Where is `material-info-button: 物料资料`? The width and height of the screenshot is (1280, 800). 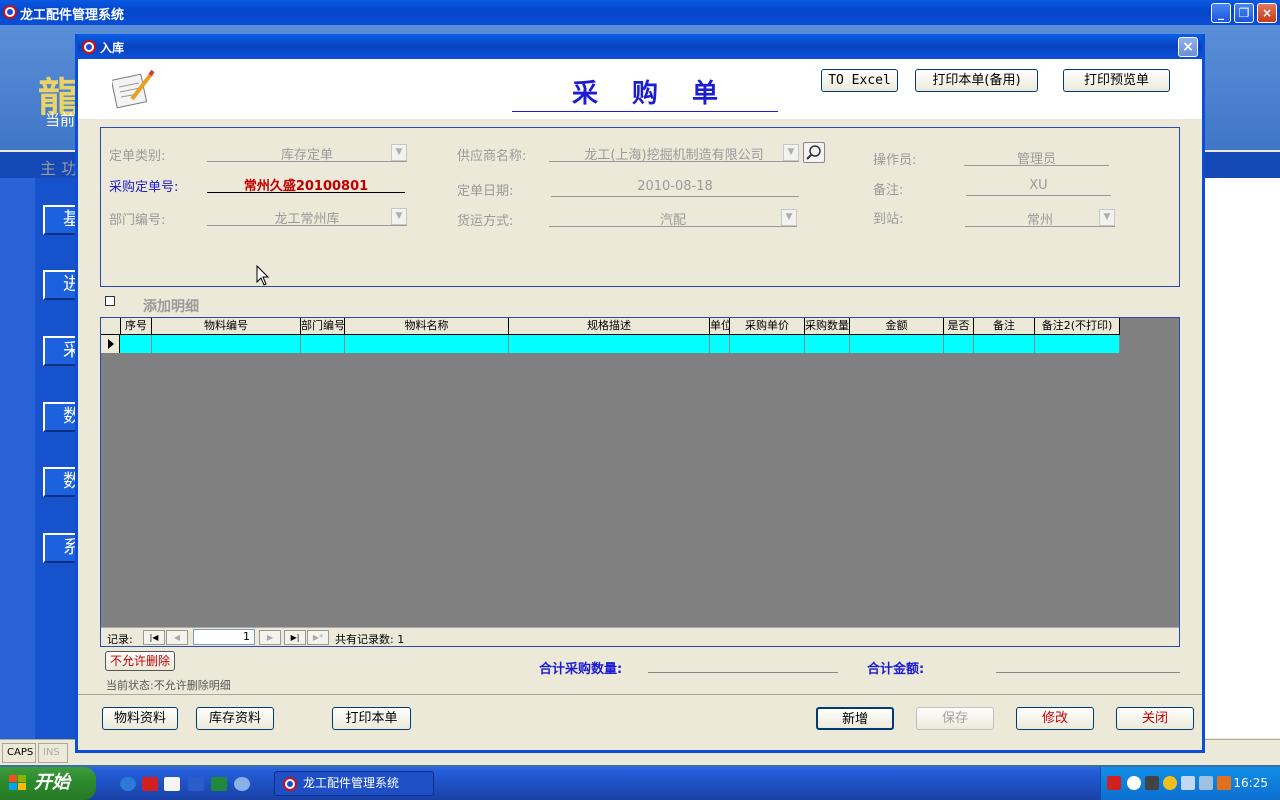 material-info-button: 物料资料 is located at coordinates (140, 718).